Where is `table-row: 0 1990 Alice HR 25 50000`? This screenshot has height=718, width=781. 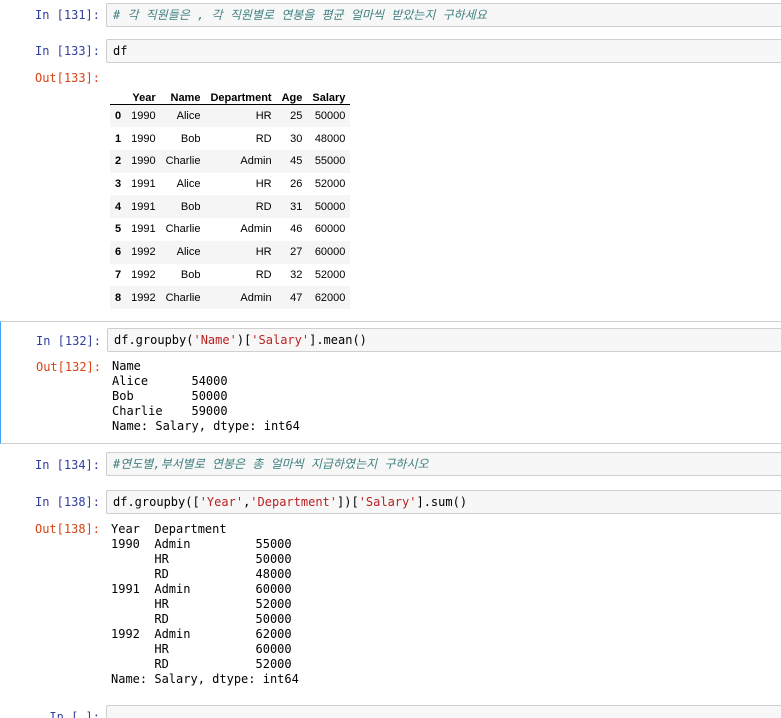 table-row: 0 1990 Alice HR 25 50000 is located at coordinates (230, 116).